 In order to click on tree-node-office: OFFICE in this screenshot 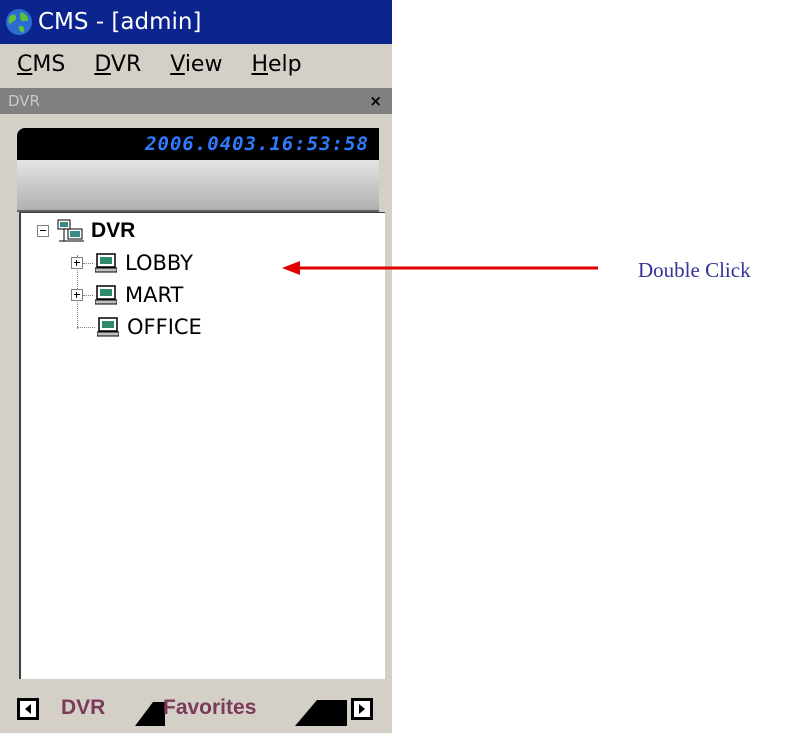, I will do `click(139, 327)`.